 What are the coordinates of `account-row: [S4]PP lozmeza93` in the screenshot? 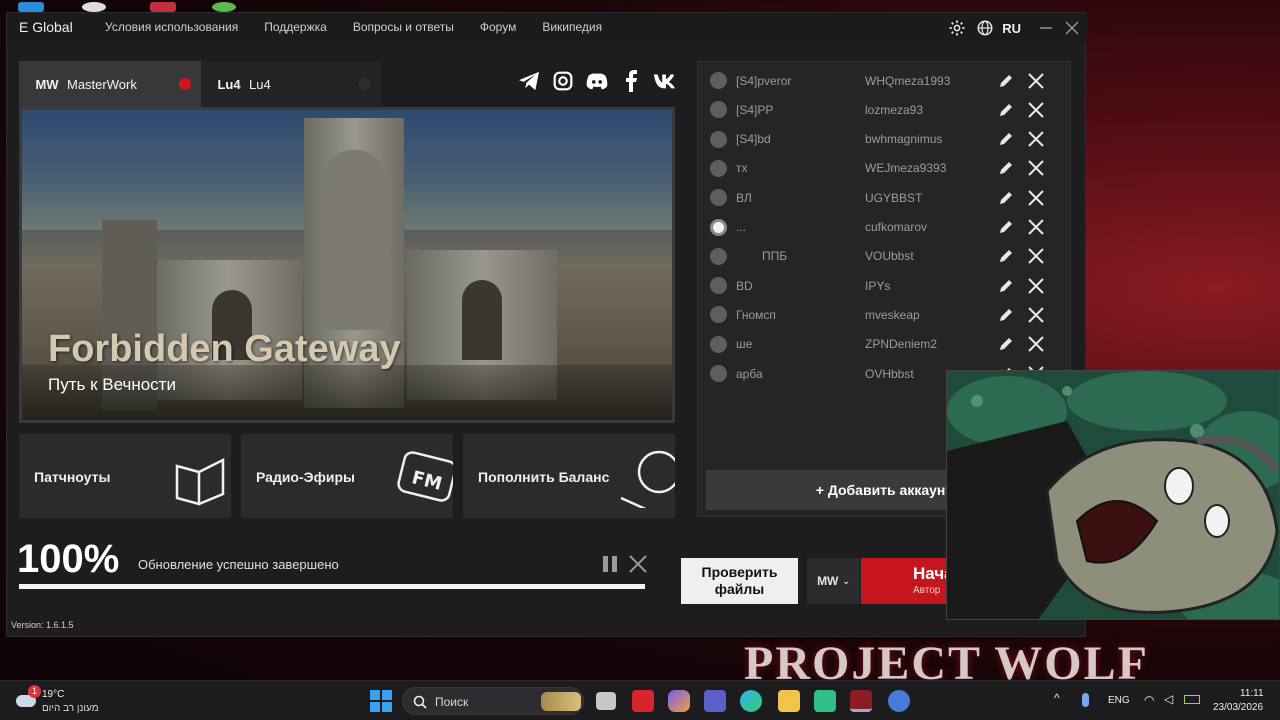 It's located at (884, 109).